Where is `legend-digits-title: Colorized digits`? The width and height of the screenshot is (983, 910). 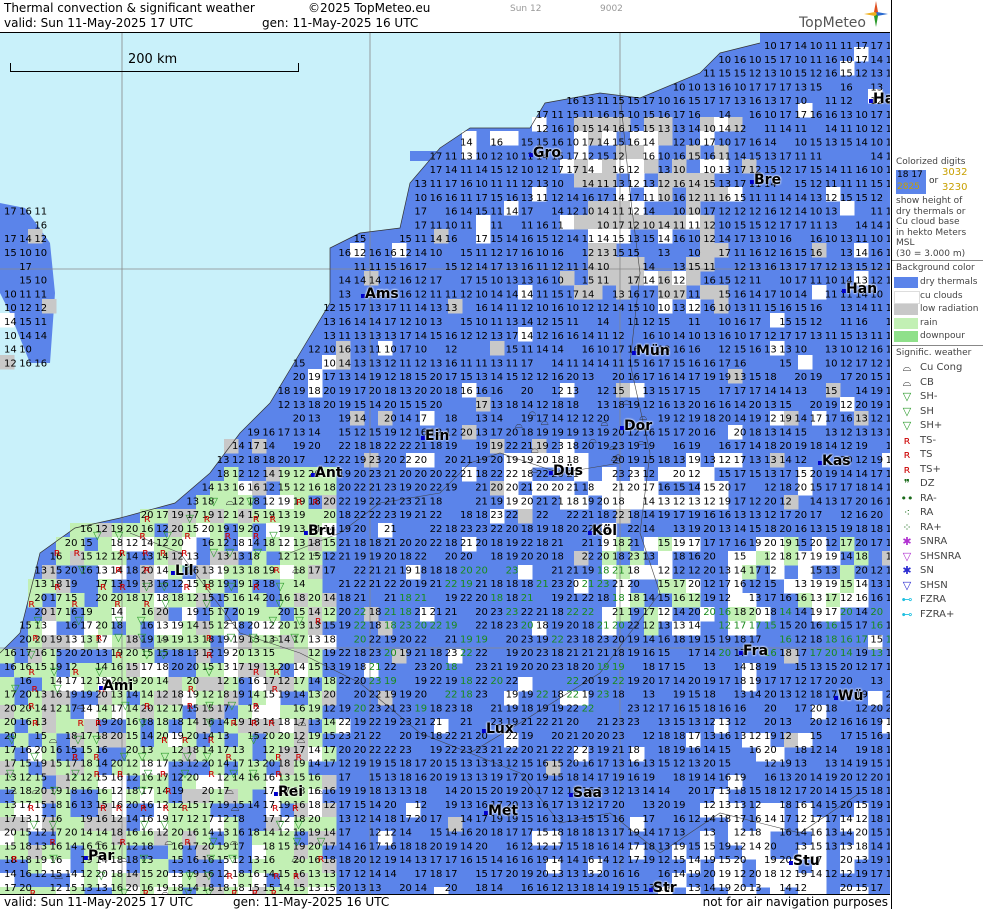 legend-digits-title: Colorized digits is located at coordinates (930, 162).